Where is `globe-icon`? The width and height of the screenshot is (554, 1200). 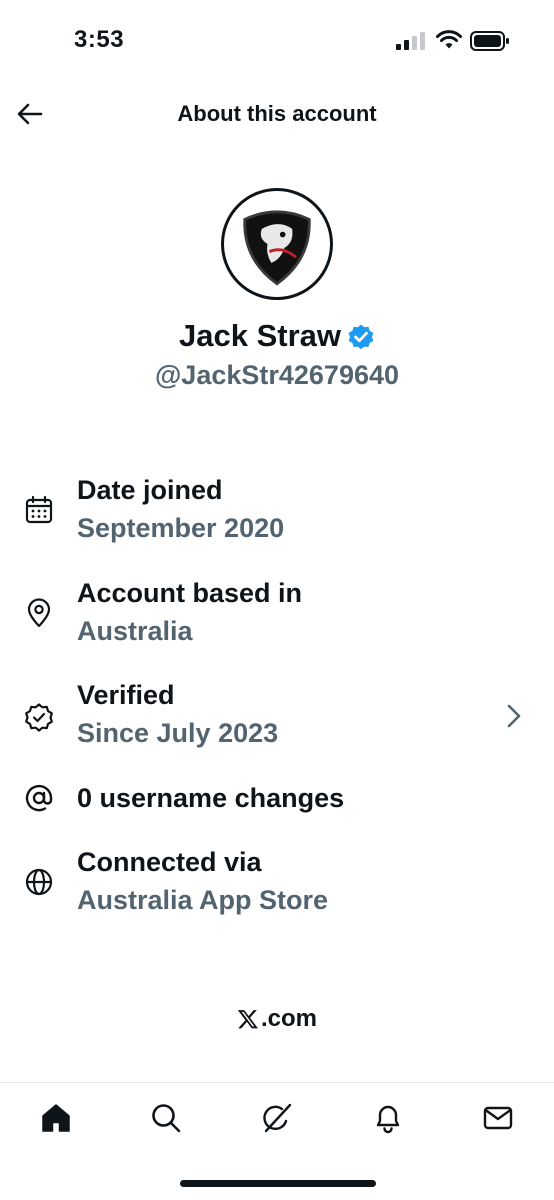
globe-icon is located at coordinates (39, 882).